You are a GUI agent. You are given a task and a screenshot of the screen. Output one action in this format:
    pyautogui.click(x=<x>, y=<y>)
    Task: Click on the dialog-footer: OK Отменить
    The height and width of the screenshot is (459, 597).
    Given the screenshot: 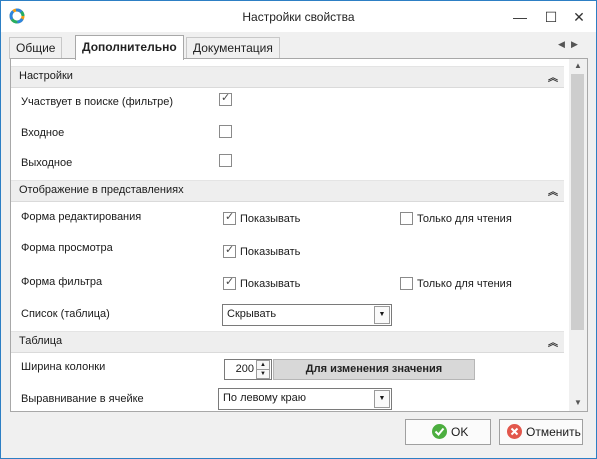 What is the action you would take?
    pyautogui.click(x=298, y=434)
    